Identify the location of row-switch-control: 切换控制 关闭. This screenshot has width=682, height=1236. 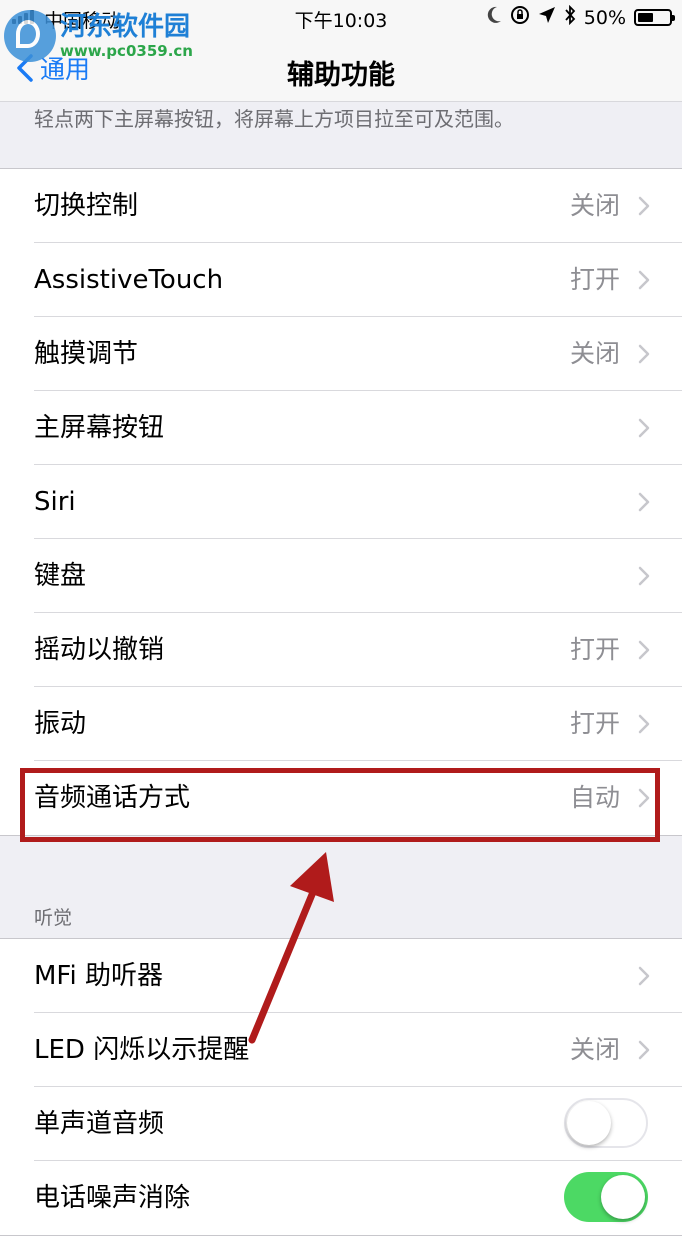
(341, 206).